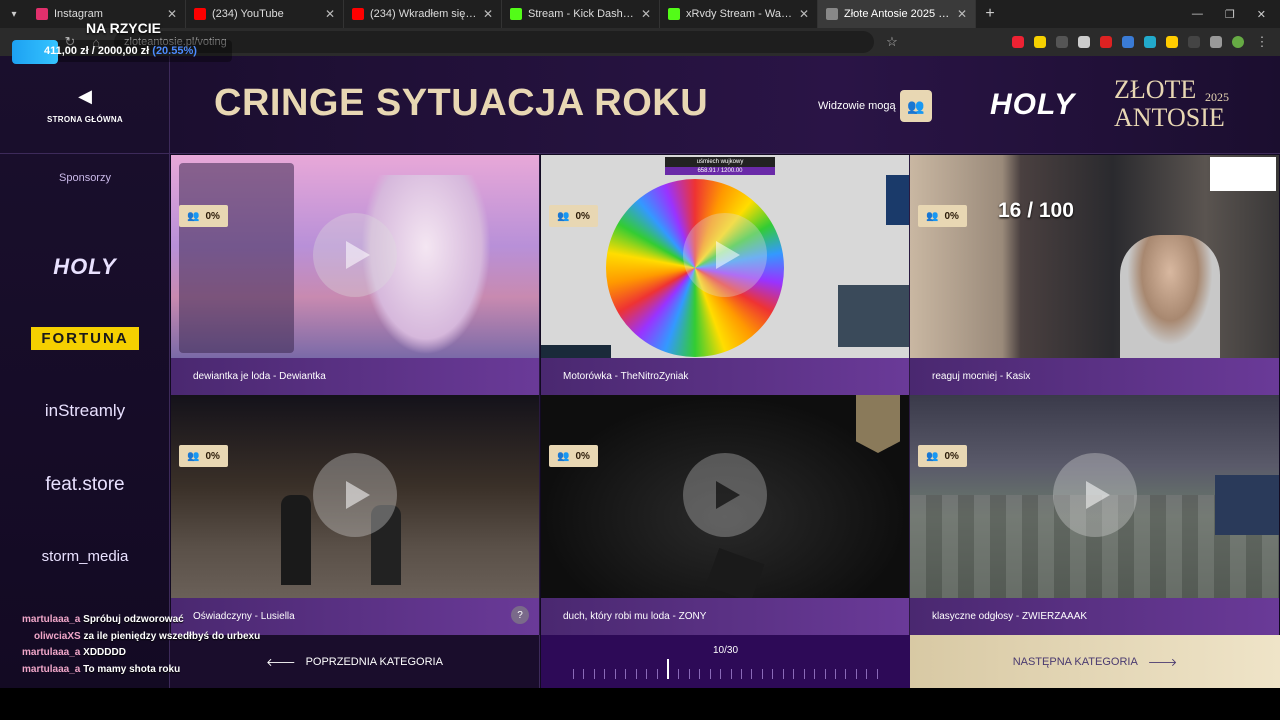  I want to click on donation-goal-text: 411,00 zł / 2000,00 zł (20.55%), so click(120, 51).